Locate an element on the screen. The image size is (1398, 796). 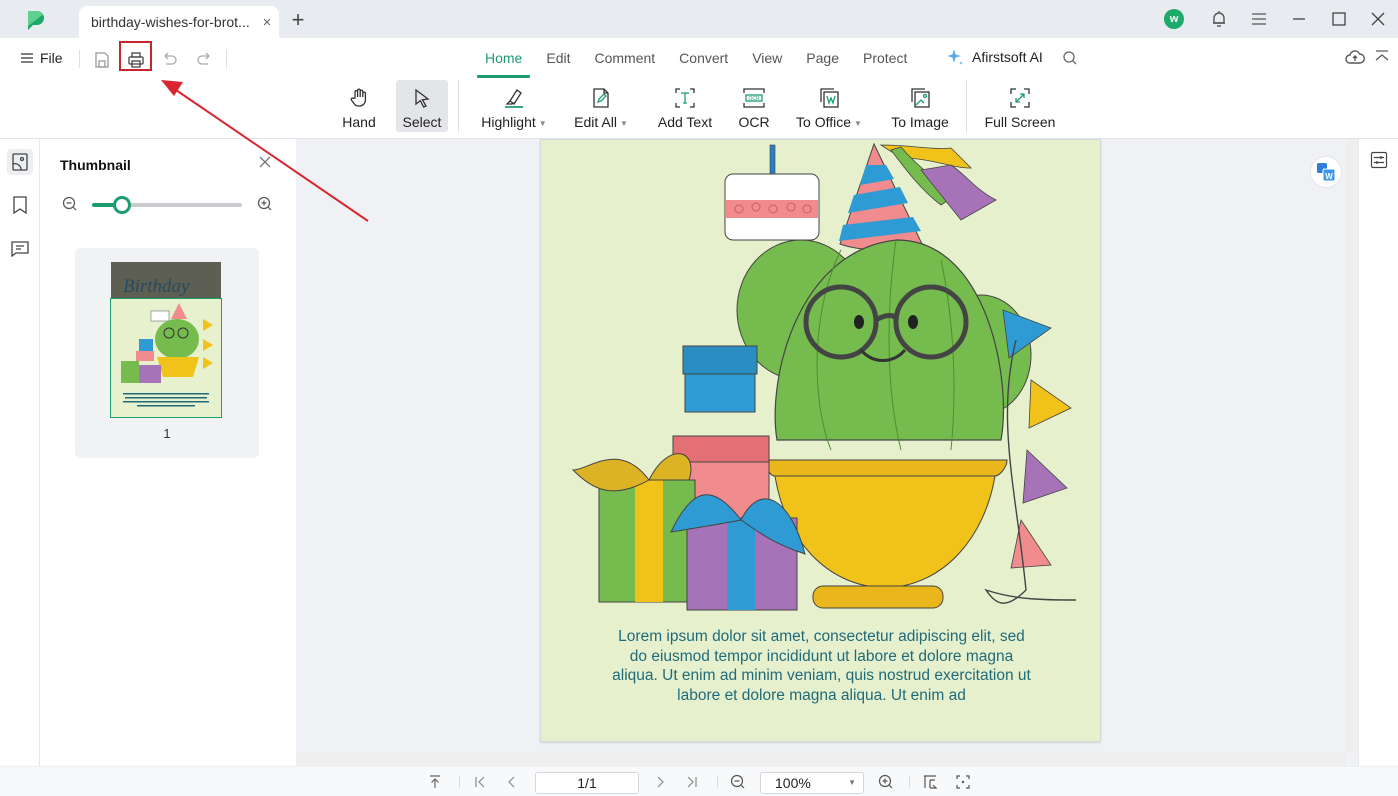
hamburger-icon is located at coordinates (27, 58).